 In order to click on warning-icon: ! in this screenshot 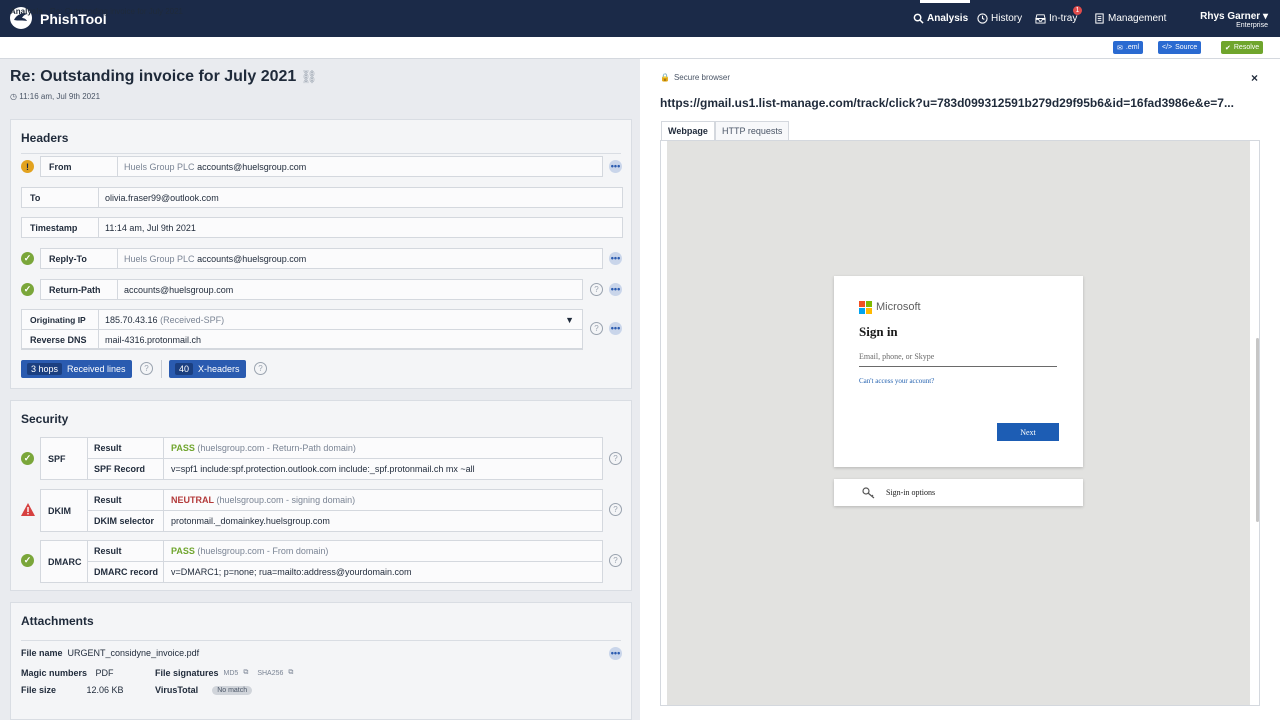, I will do `click(27, 166)`.